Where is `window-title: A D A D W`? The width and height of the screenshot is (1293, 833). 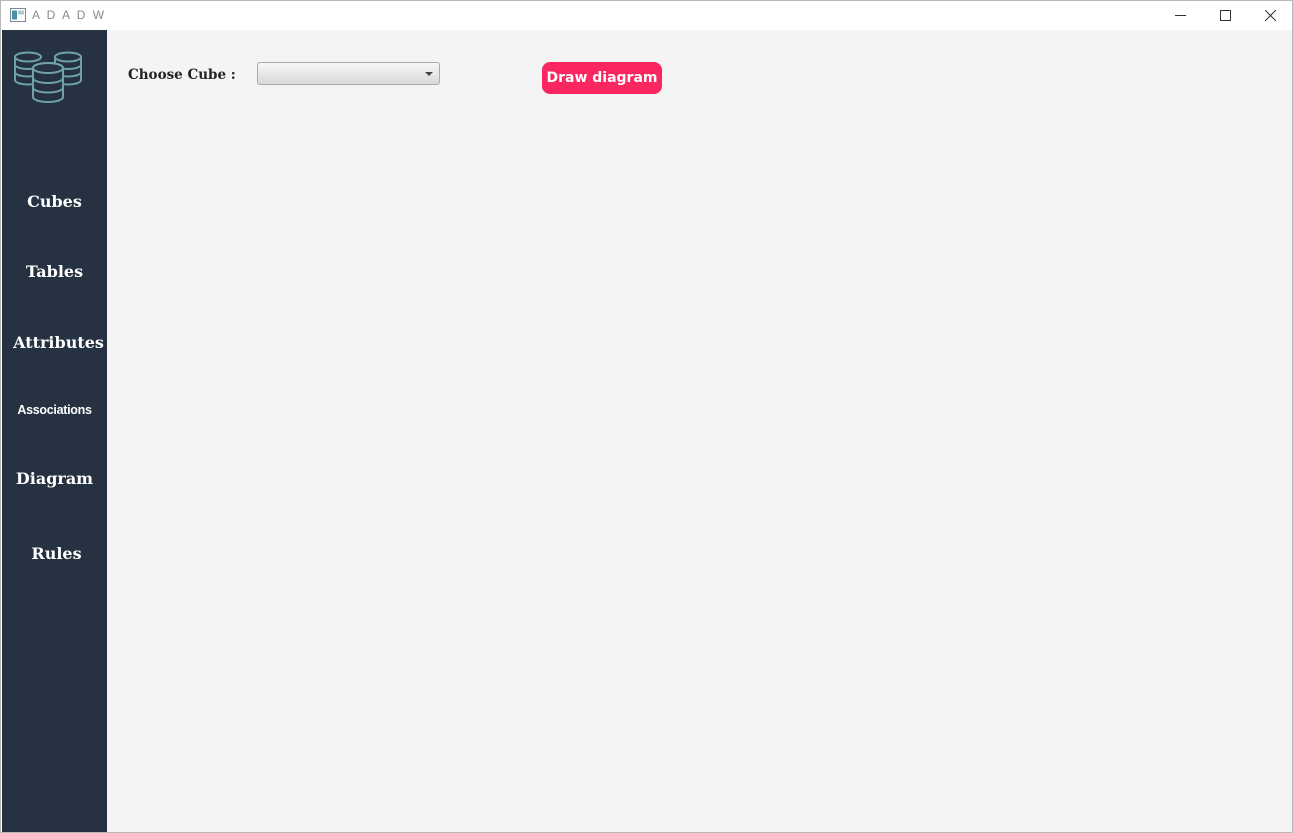 window-title: A D A D W is located at coordinates (69, 15).